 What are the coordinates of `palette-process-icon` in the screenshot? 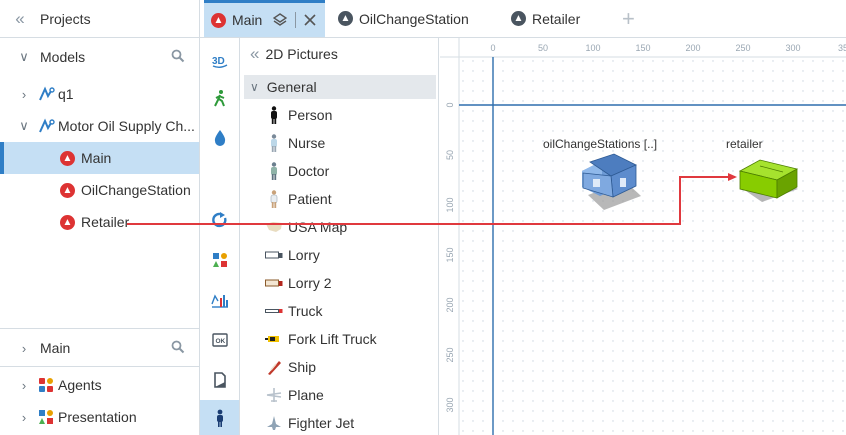 It's located at (219, 220).